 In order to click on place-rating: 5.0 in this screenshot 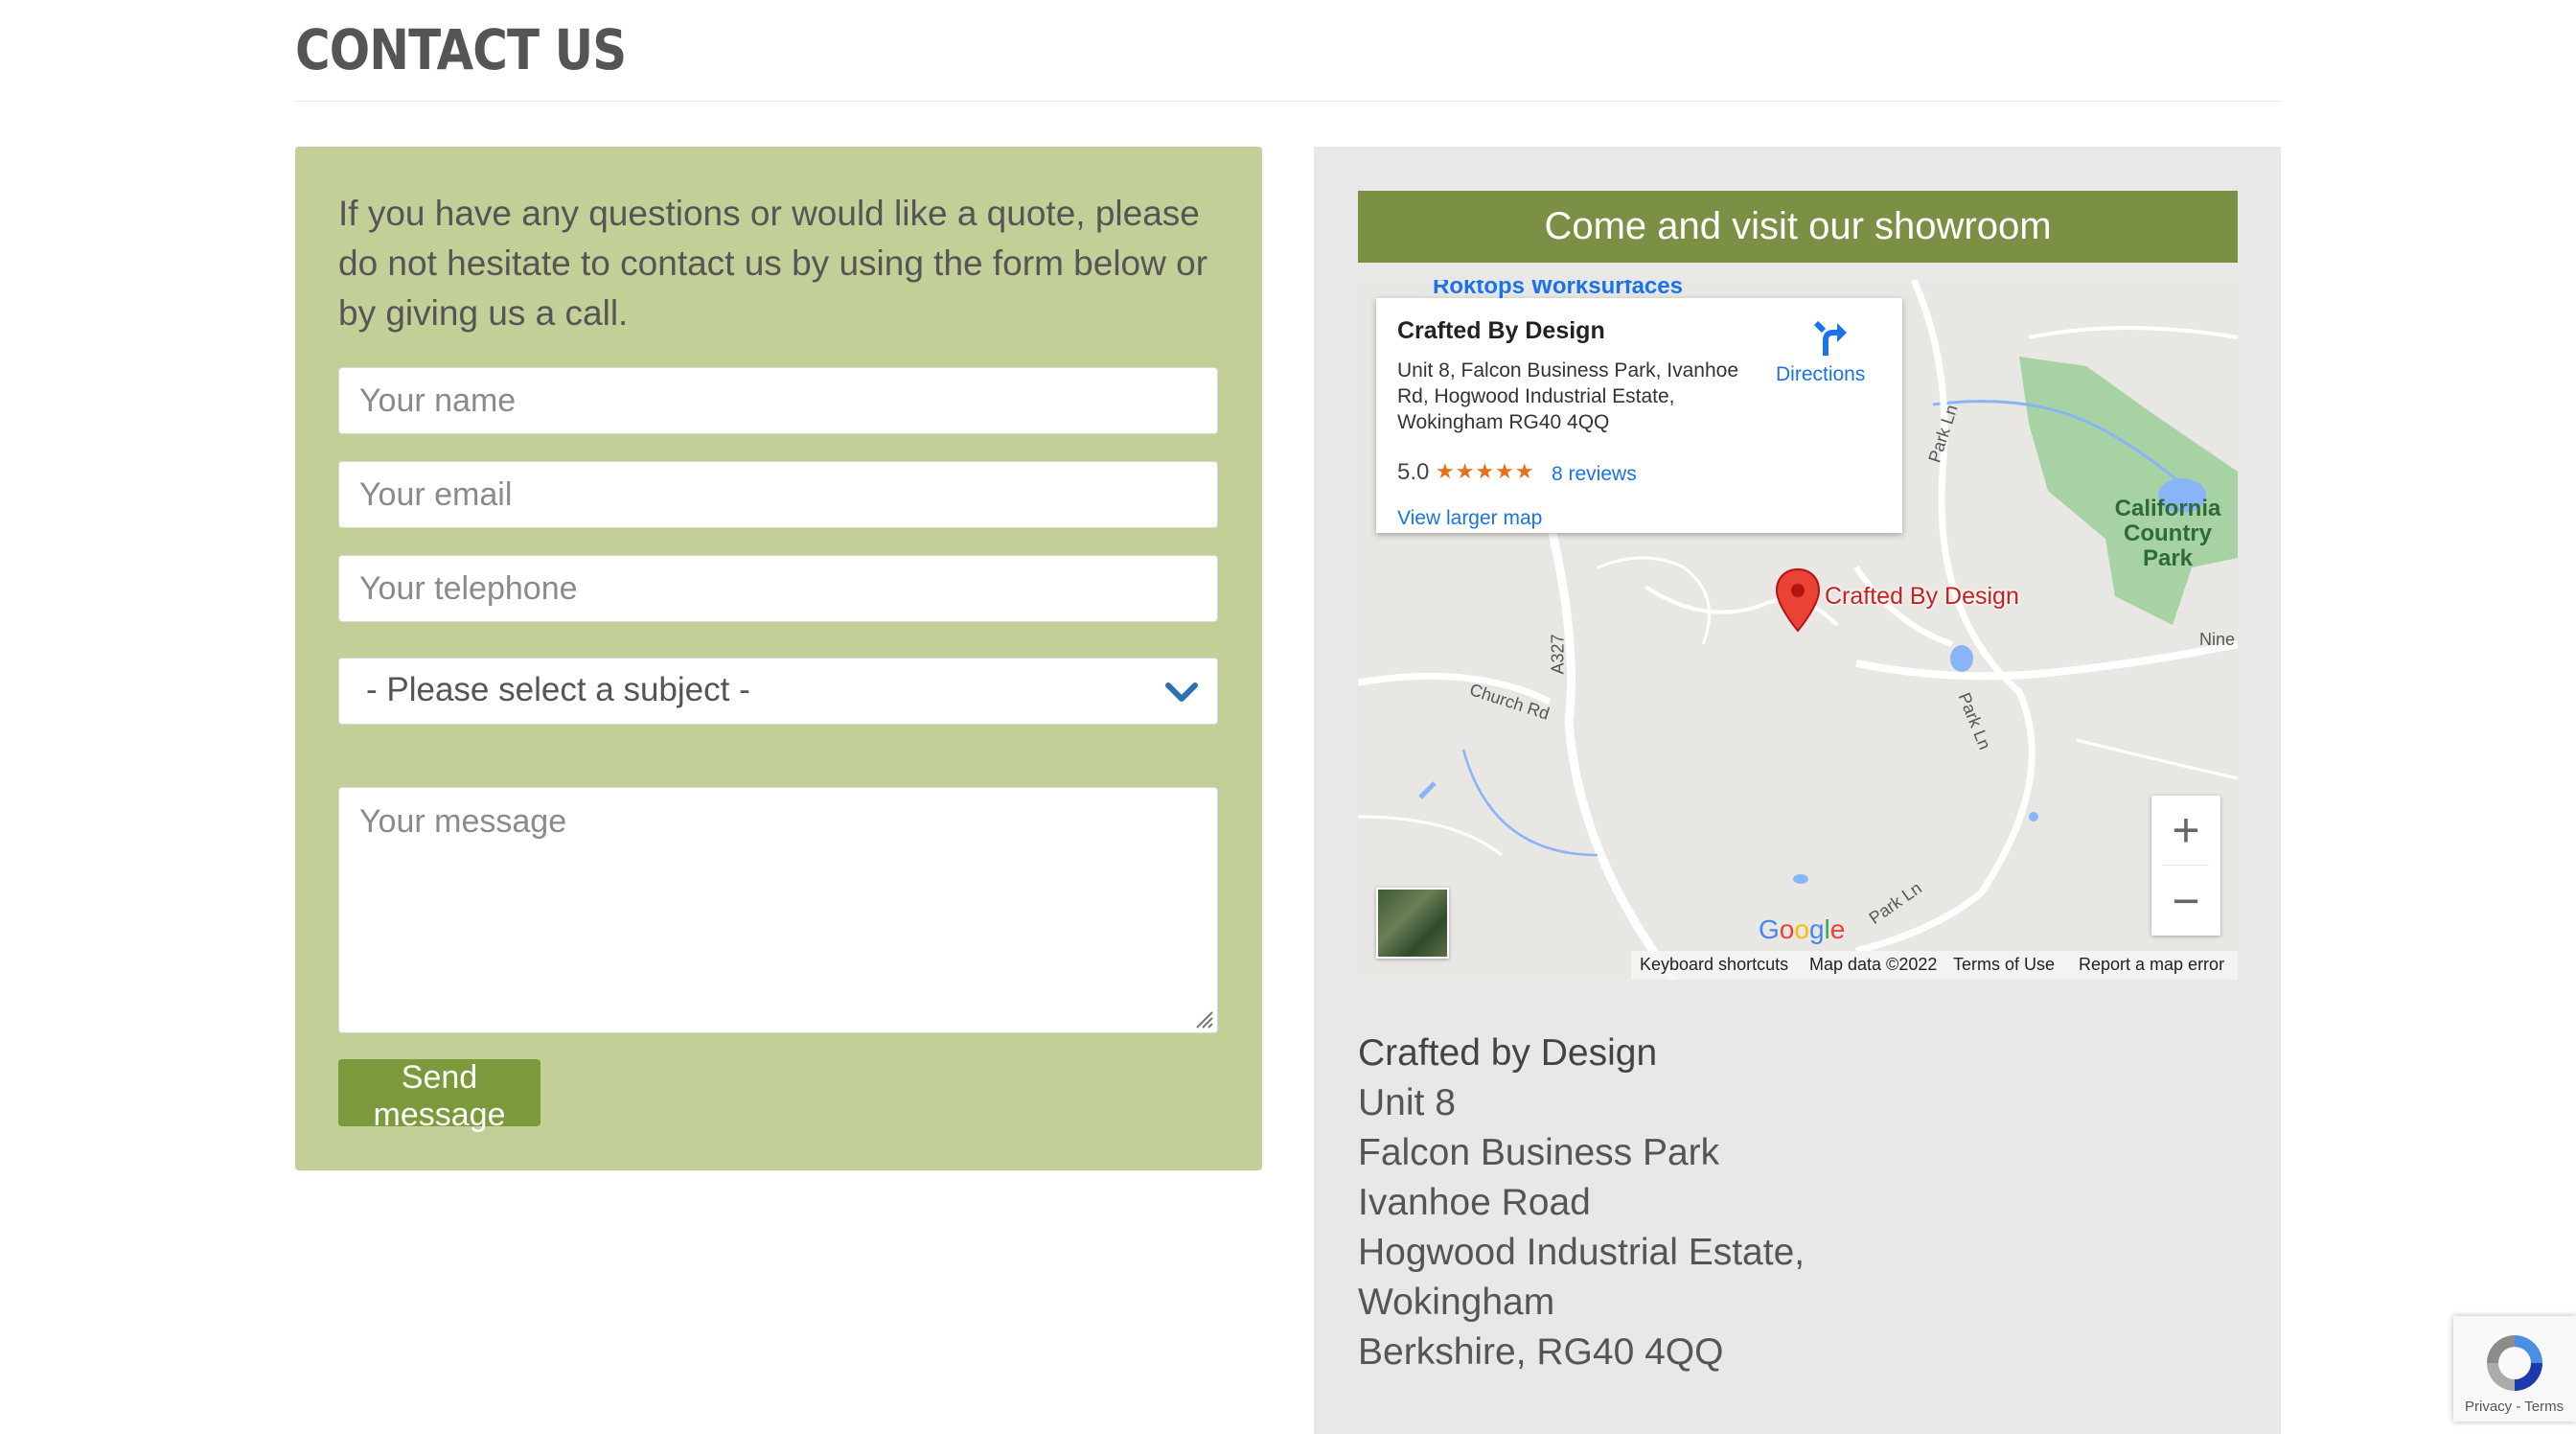, I will do `click(1413, 472)`.